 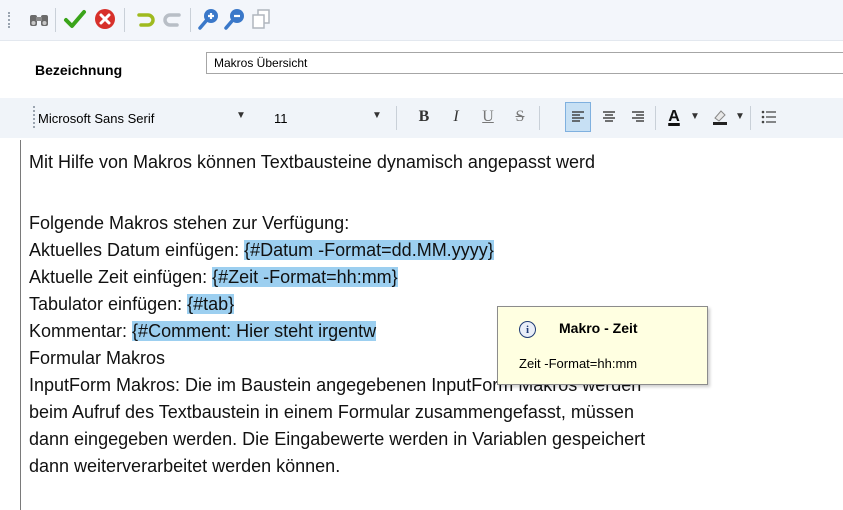 I want to click on bold-button: B, so click(x=424, y=117).